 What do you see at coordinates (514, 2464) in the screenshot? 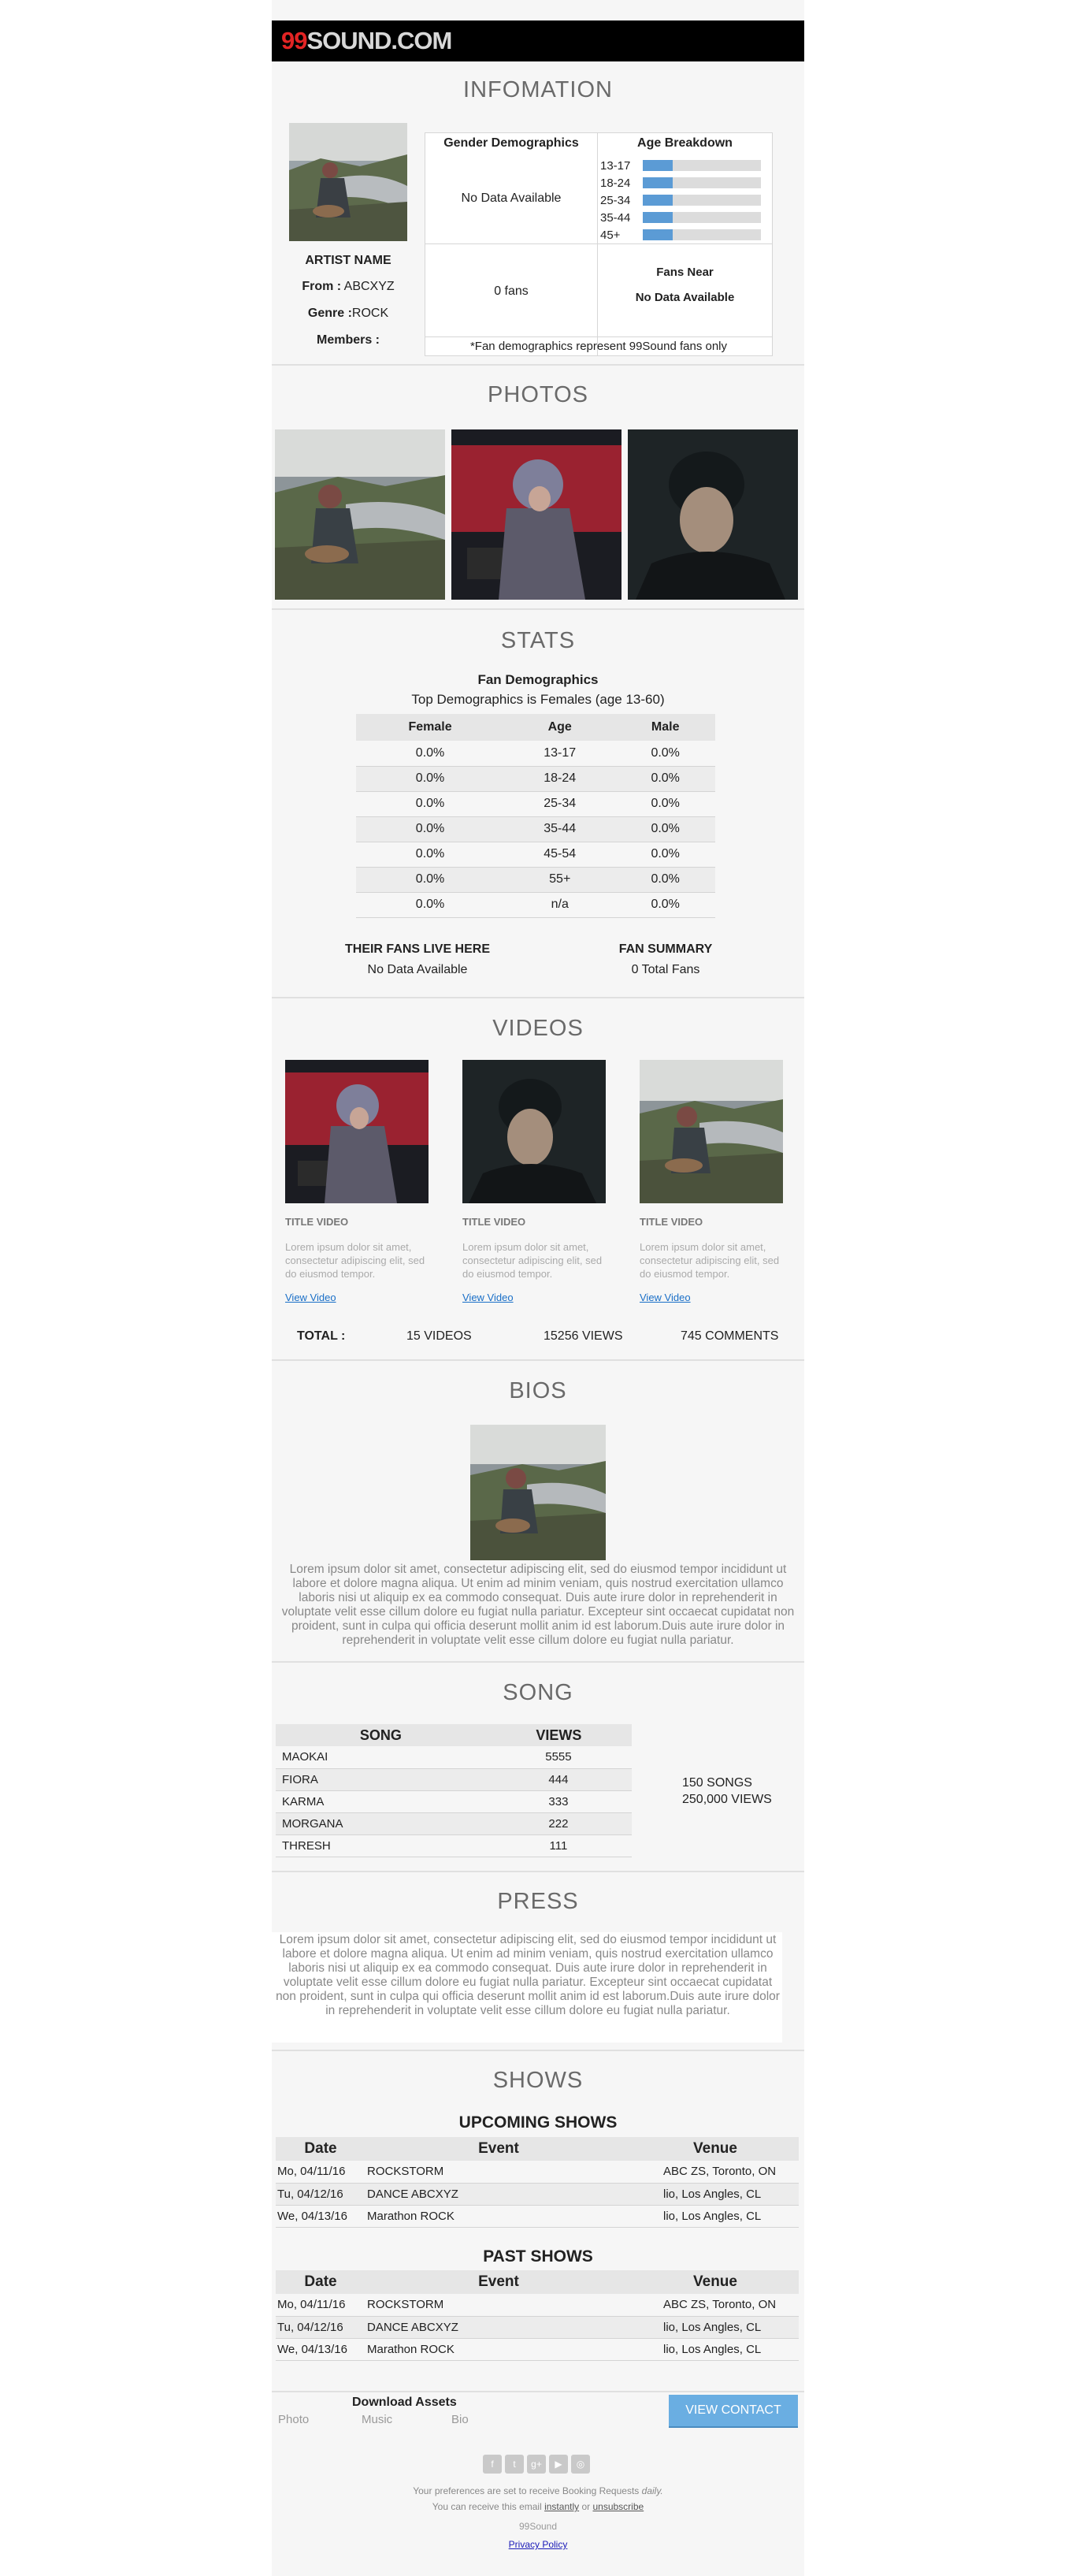
I see `twitter-icon: t` at bounding box center [514, 2464].